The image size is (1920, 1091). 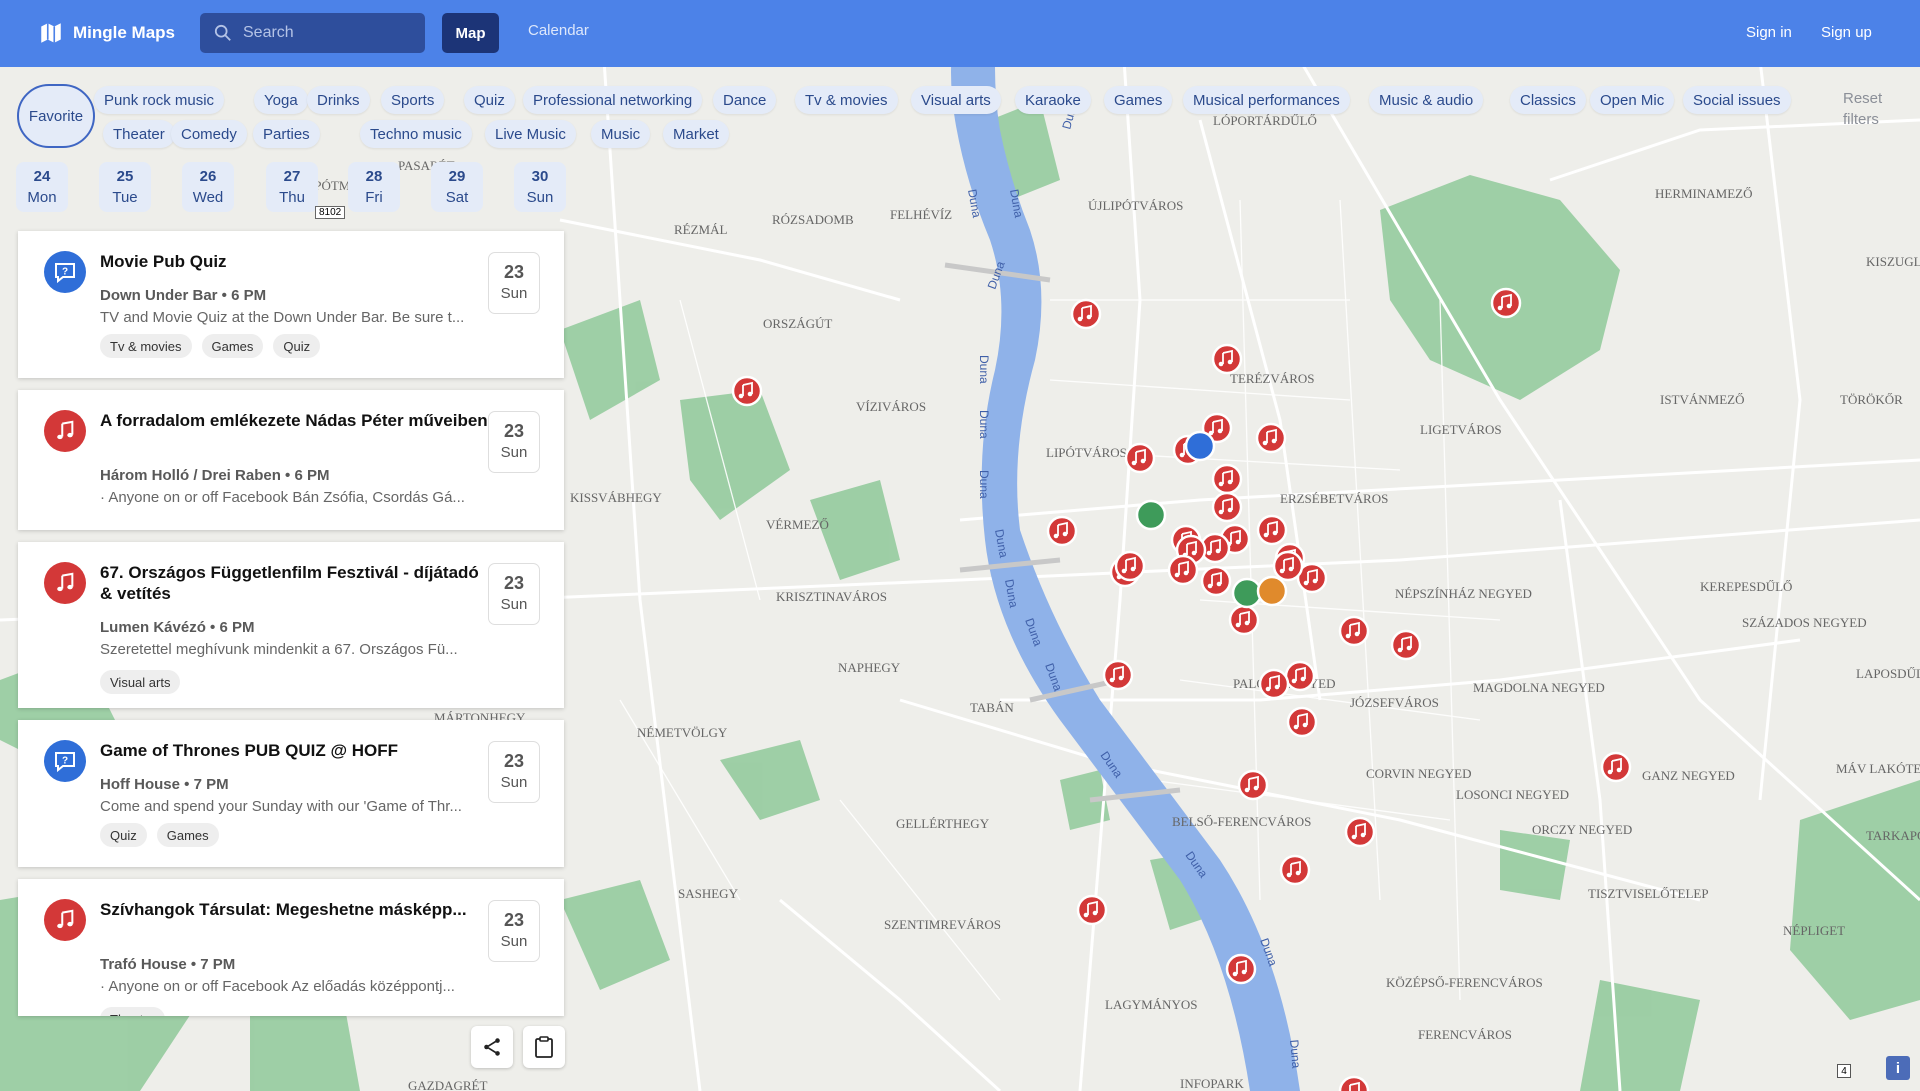 I want to click on music-note-icon, so click(x=65, y=583).